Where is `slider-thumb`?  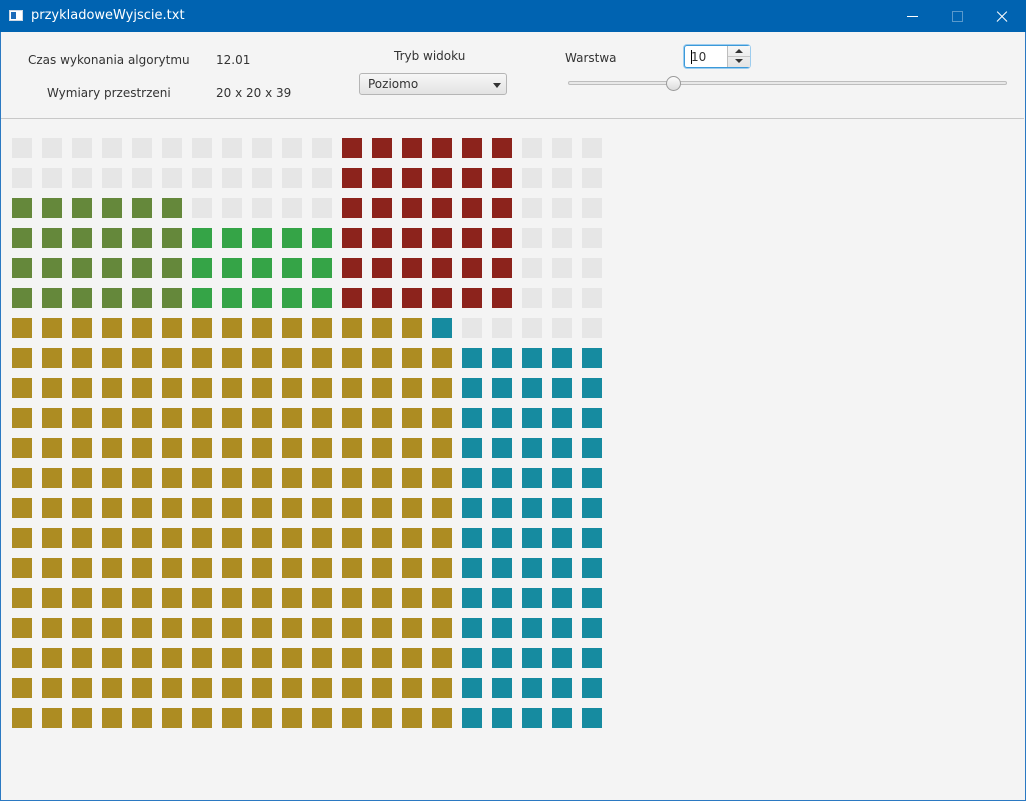 slider-thumb is located at coordinates (674, 83).